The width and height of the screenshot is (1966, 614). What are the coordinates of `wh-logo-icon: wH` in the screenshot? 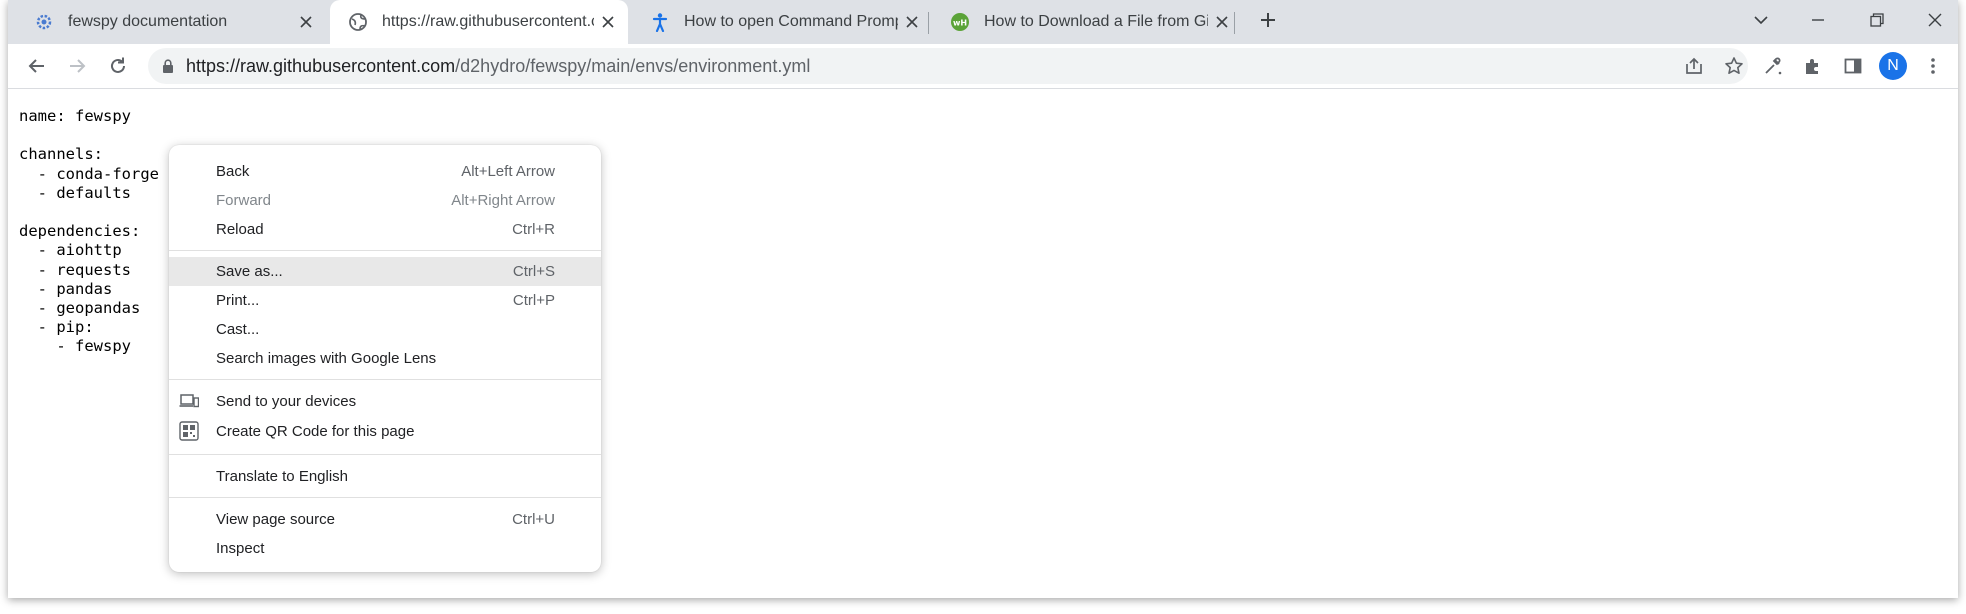 It's located at (960, 22).